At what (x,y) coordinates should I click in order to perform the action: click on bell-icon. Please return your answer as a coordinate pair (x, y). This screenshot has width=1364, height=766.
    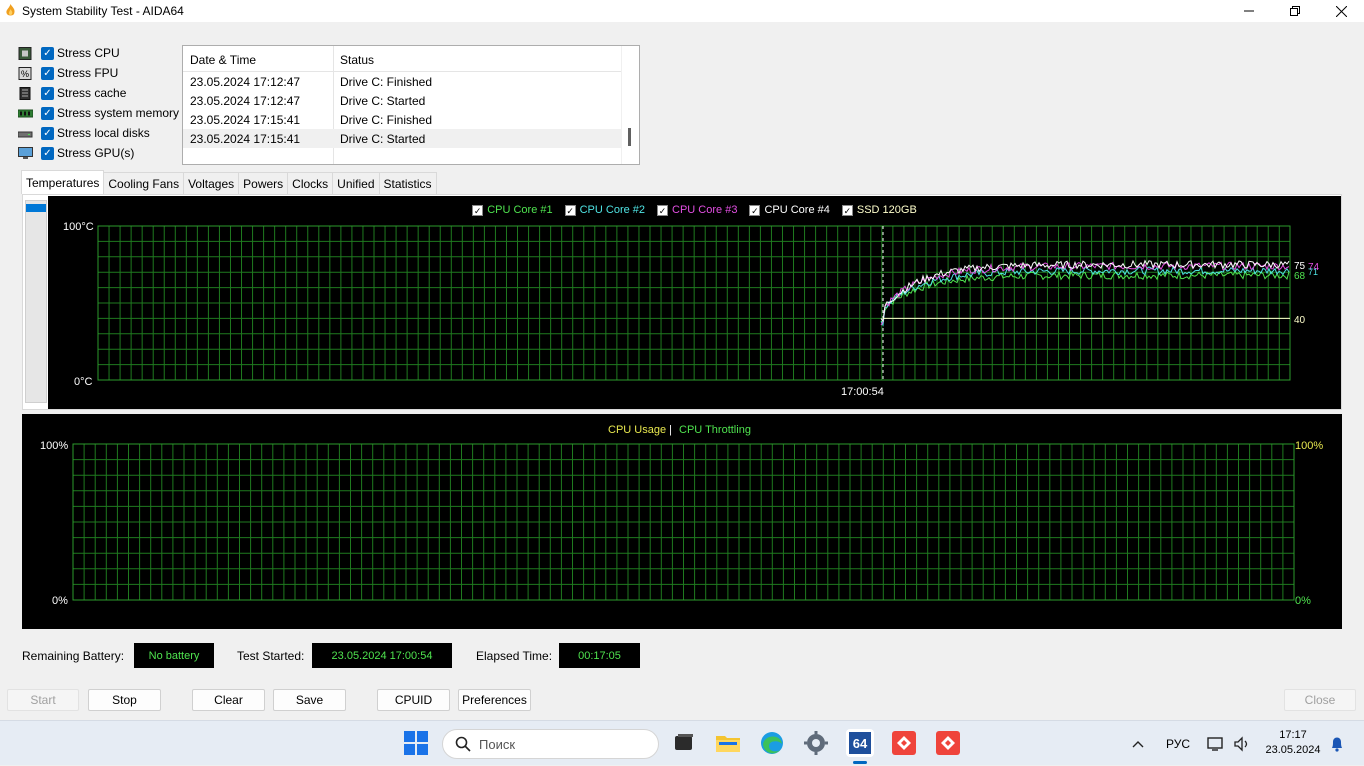
    Looking at the image, I should click on (1337, 744).